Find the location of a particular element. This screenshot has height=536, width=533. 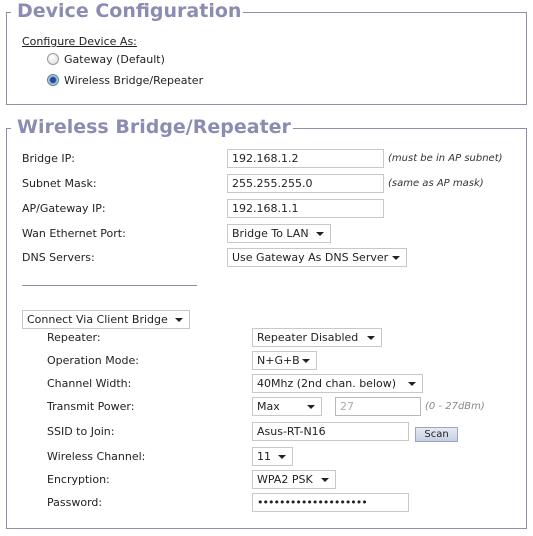

wan-ethernet-port-select: Bridge To LAN is located at coordinates (279, 233).